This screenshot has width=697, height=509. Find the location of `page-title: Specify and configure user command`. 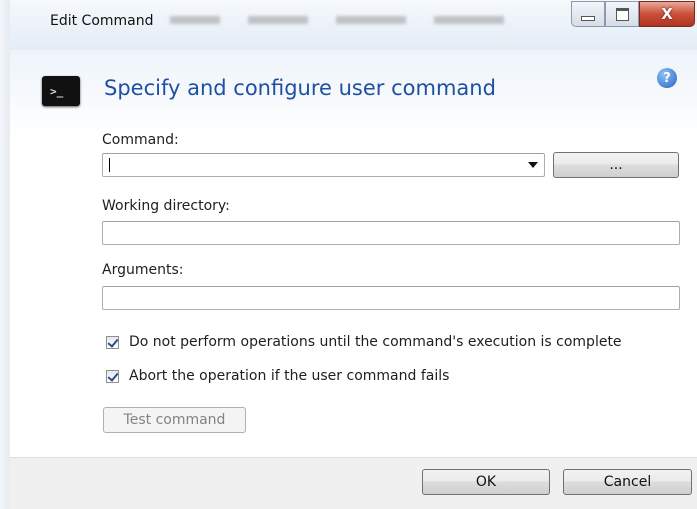

page-title: Specify and configure user command is located at coordinates (300, 88).